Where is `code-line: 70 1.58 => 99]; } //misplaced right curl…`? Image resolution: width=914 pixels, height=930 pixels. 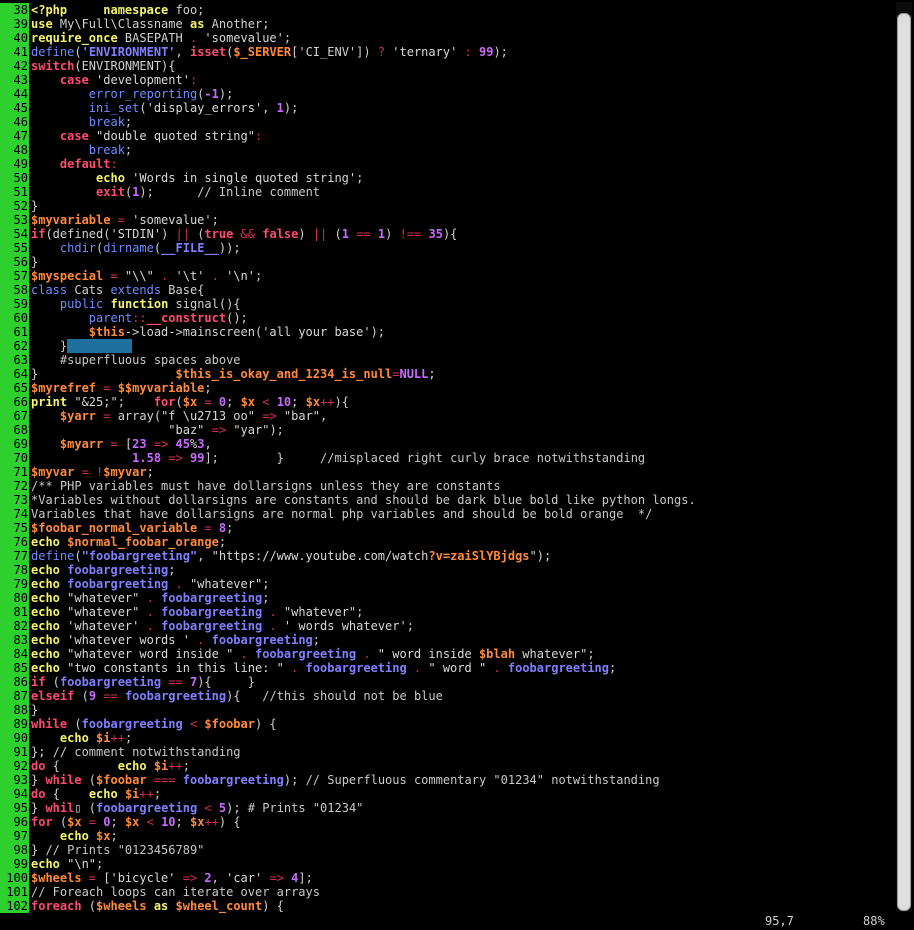
code-line: 70 1.58 => 99]; } //misplaced right curl… is located at coordinates (447, 458).